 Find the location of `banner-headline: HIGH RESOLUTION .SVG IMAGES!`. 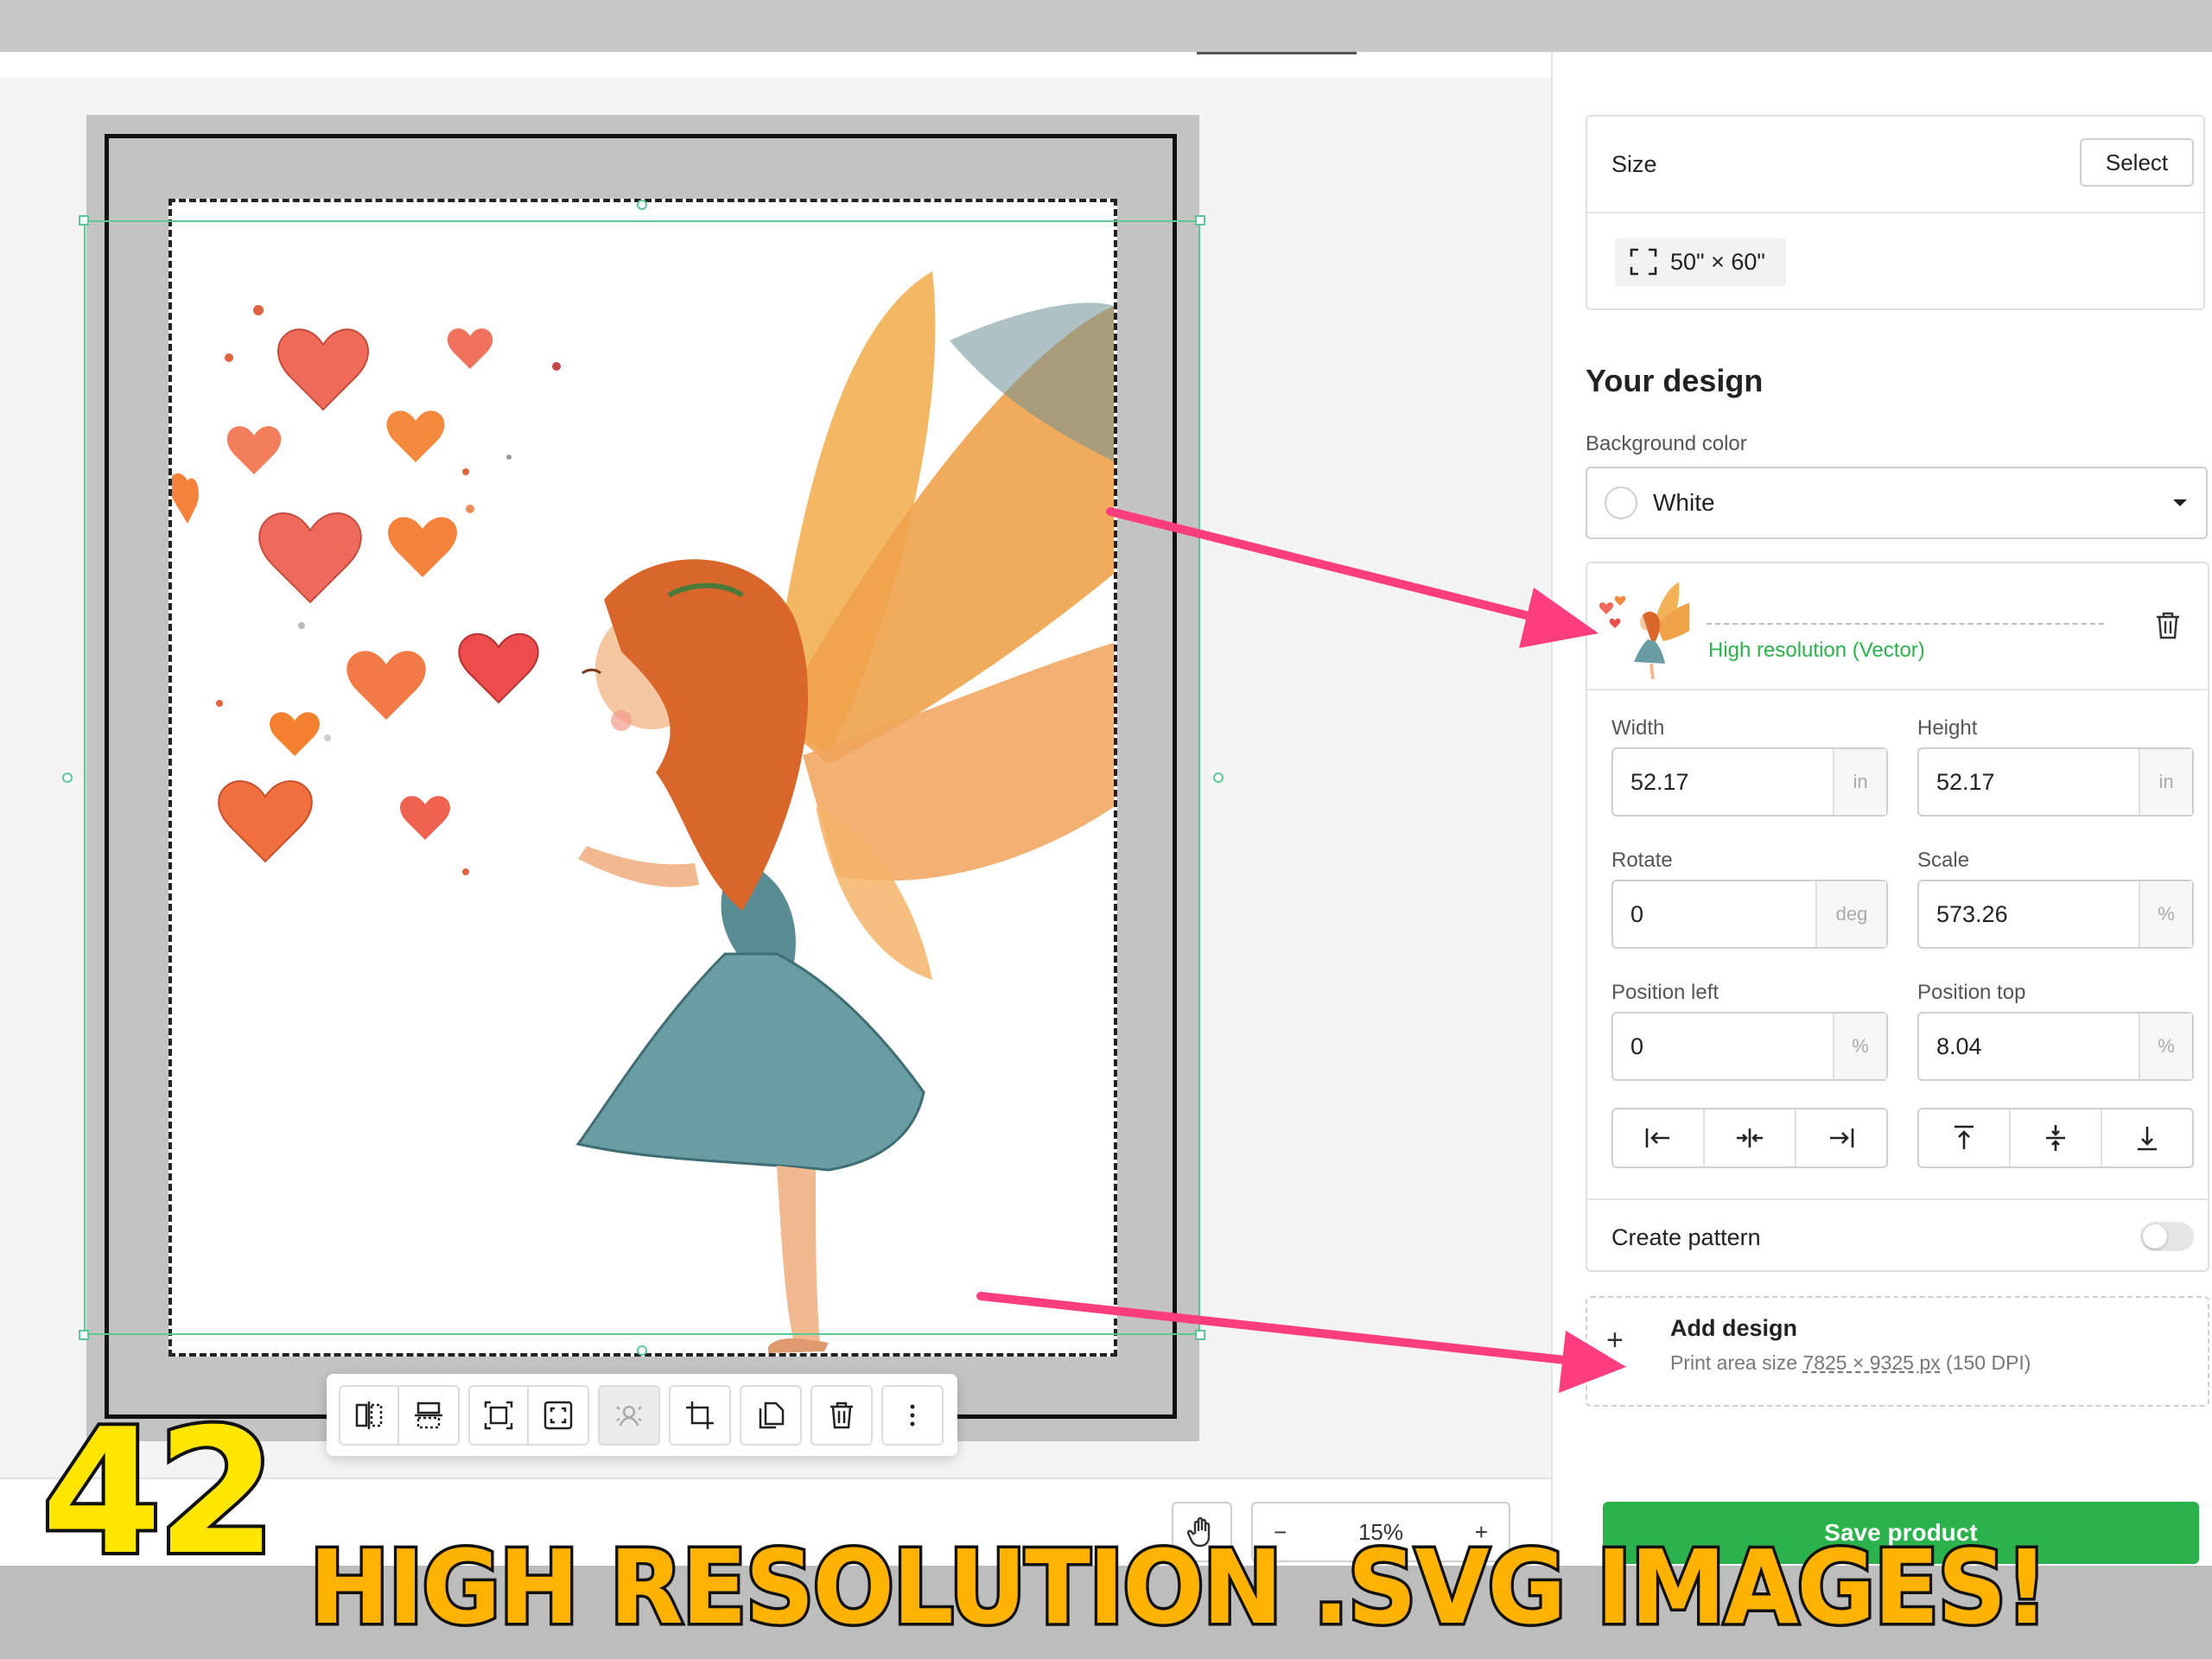

banner-headline: HIGH RESOLUTION .SVG IMAGES! is located at coordinates (1179, 1587).